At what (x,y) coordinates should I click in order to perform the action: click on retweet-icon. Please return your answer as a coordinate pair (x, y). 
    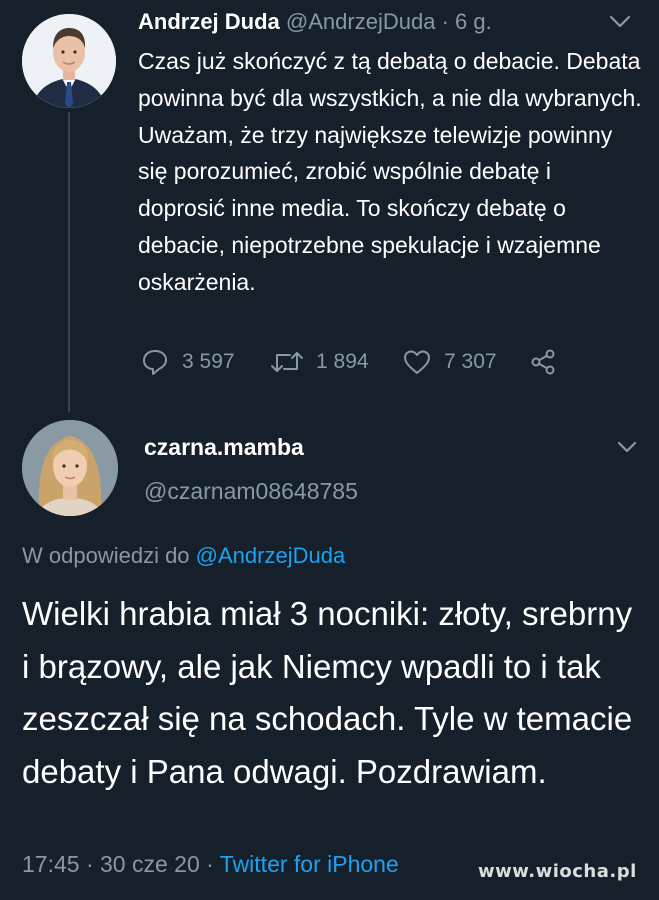
    Looking at the image, I should click on (287, 362).